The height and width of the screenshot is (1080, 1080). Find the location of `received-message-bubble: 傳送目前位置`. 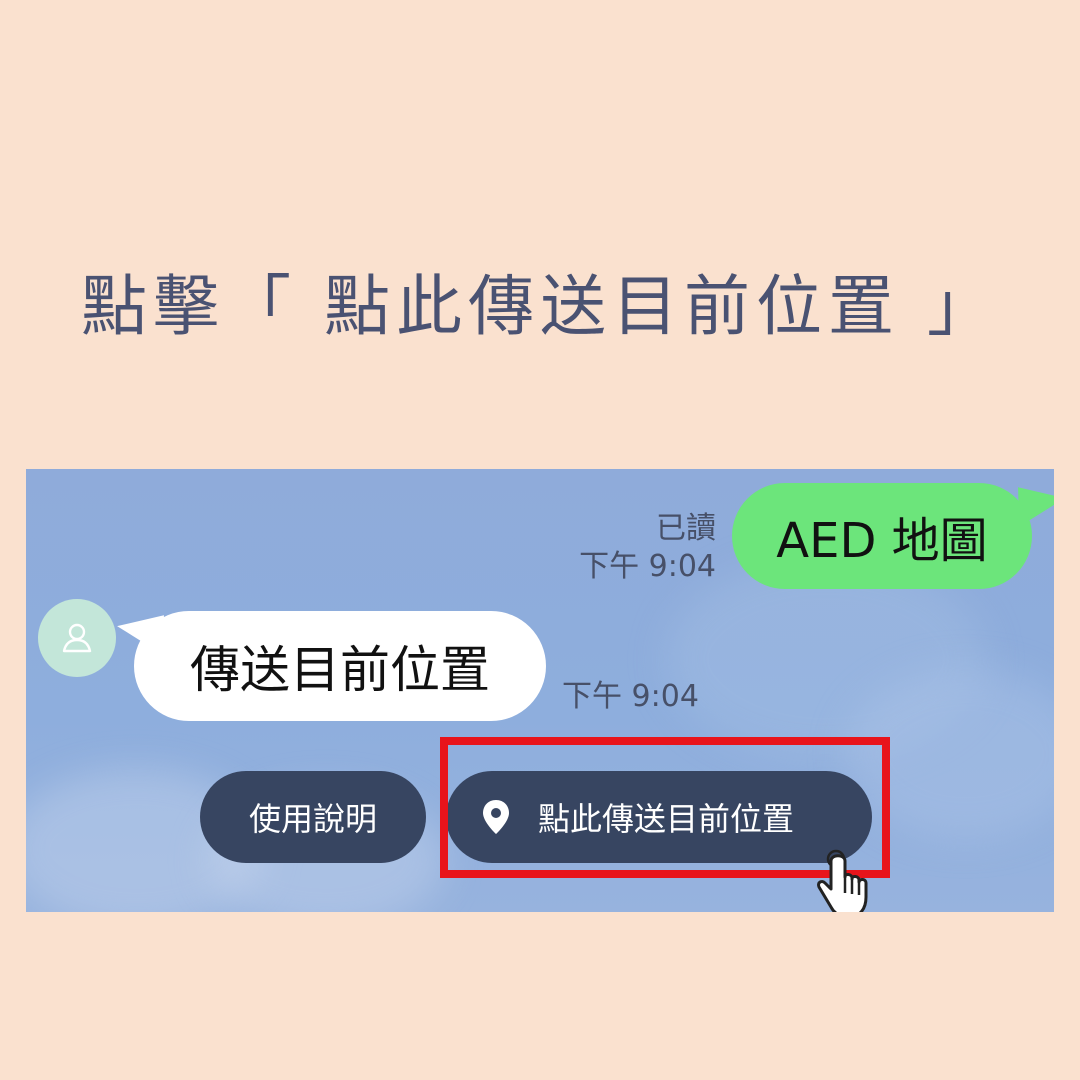

received-message-bubble: 傳送目前位置 is located at coordinates (340, 666).